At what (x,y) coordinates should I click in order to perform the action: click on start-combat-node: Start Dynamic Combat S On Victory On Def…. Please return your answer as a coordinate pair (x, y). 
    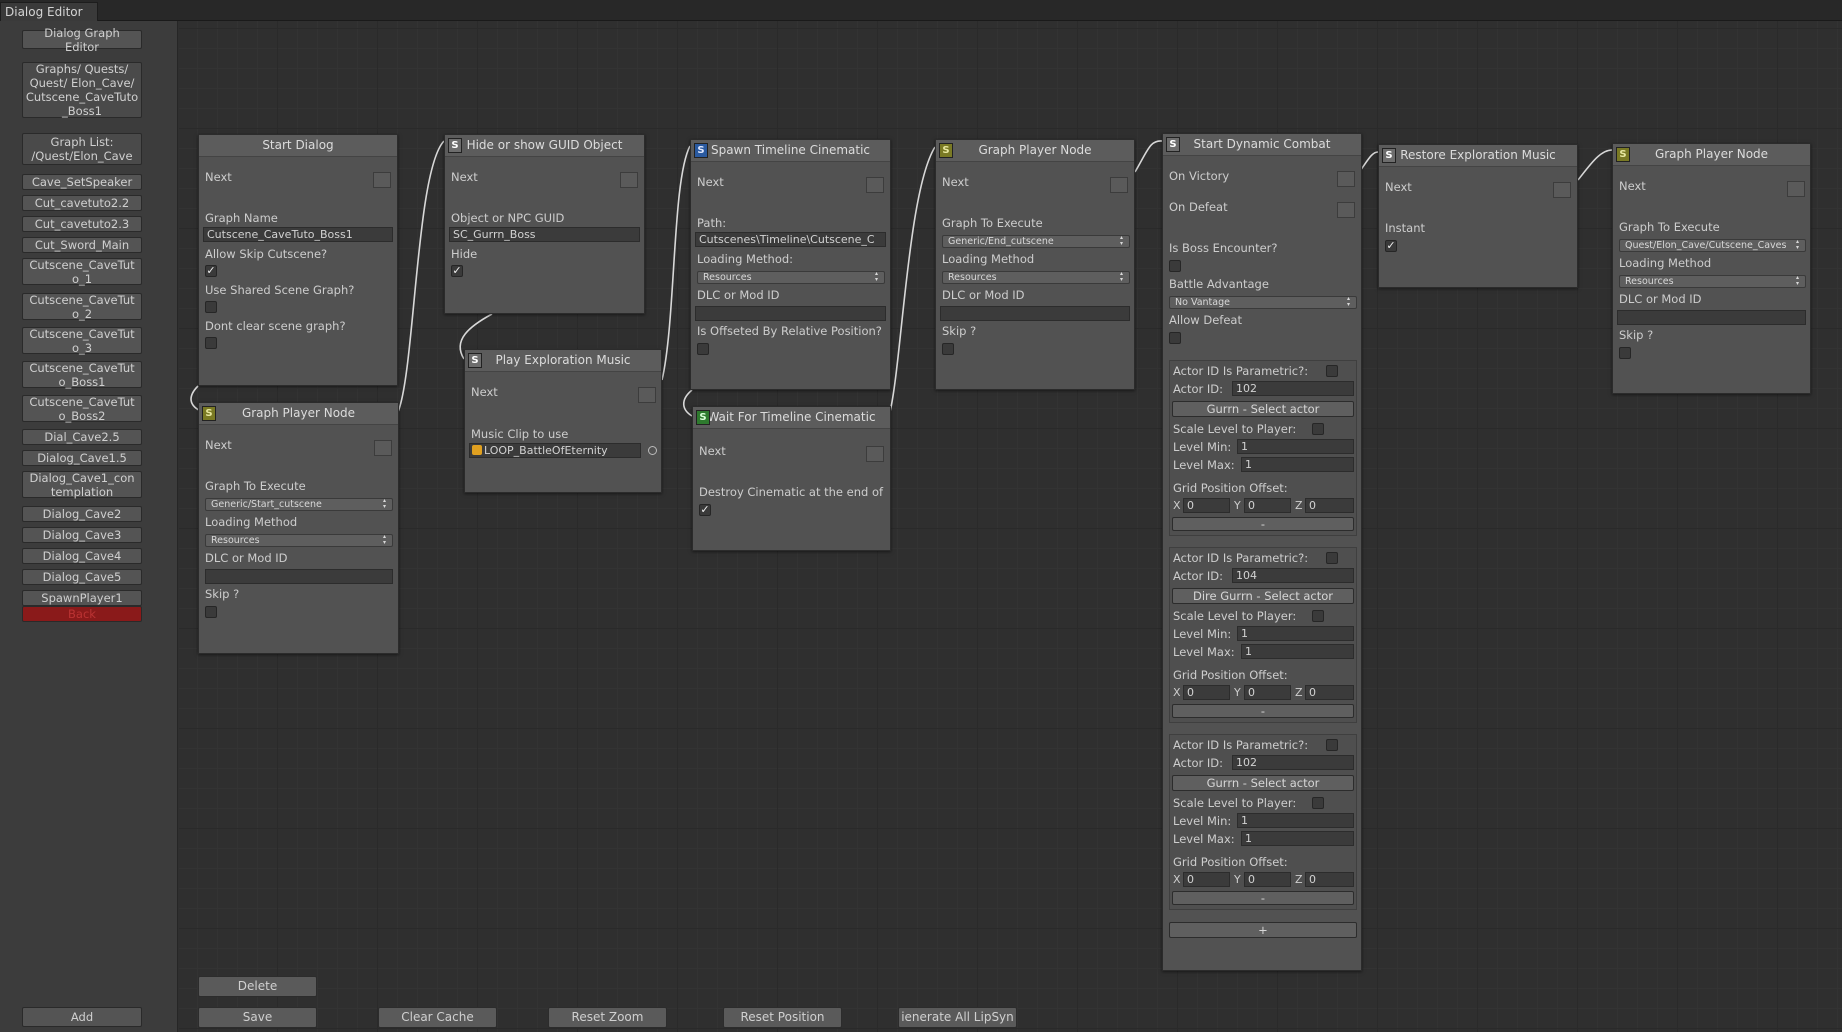
    Looking at the image, I should click on (1262, 552).